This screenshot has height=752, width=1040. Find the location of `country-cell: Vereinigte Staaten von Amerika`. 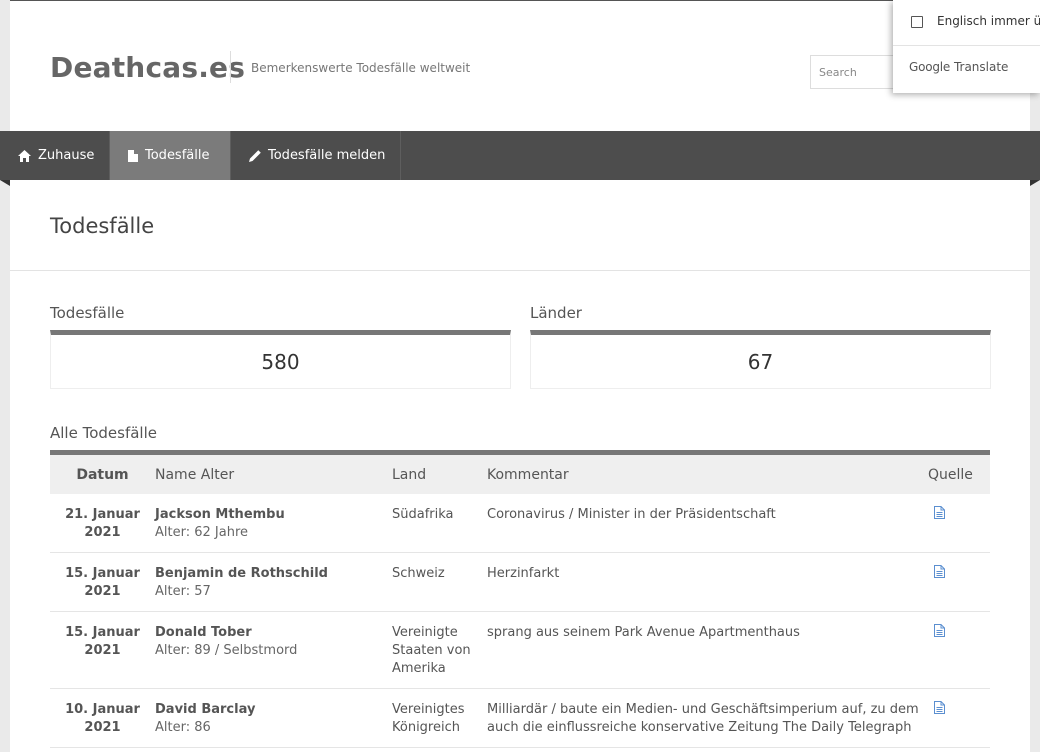

country-cell: Vereinigte Staaten von Amerika is located at coordinates (439, 650).